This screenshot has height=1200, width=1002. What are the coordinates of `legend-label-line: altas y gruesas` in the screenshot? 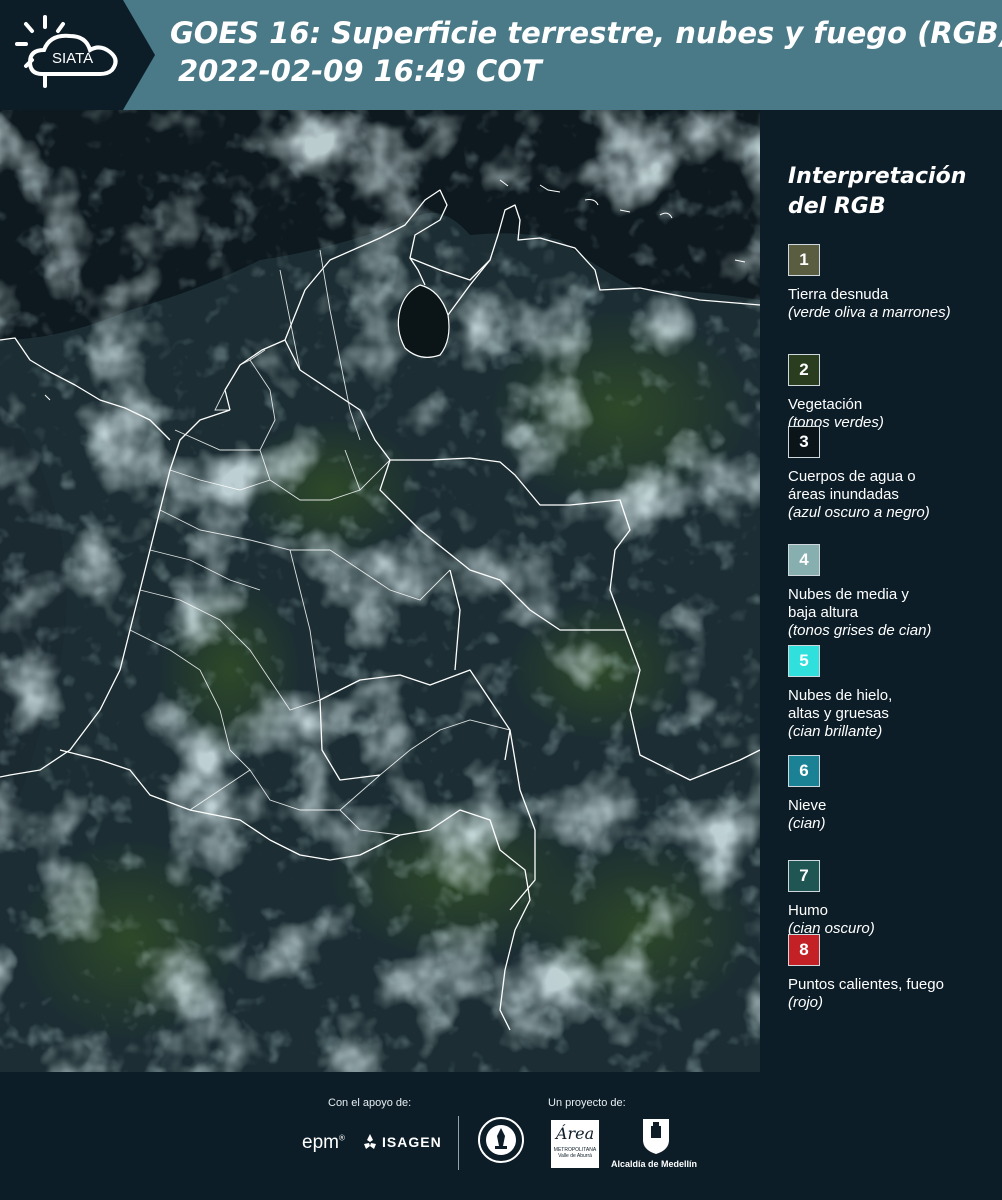 It's located at (838, 713).